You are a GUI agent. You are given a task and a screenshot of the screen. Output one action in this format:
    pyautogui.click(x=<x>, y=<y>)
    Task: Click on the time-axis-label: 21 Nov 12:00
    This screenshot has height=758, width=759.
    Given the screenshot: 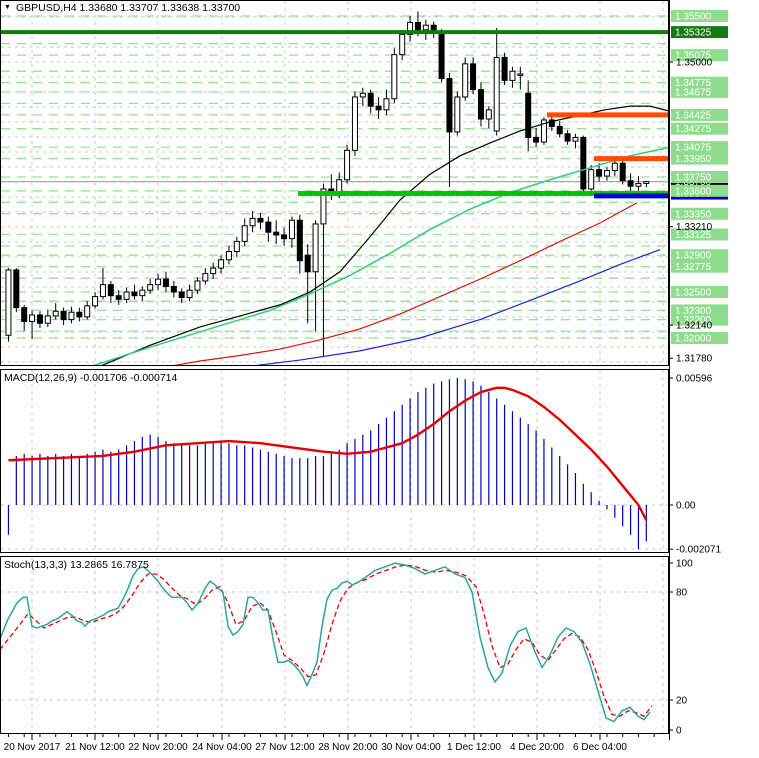 What is the action you would take?
    pyautogui.click(x=95, y=747)
    